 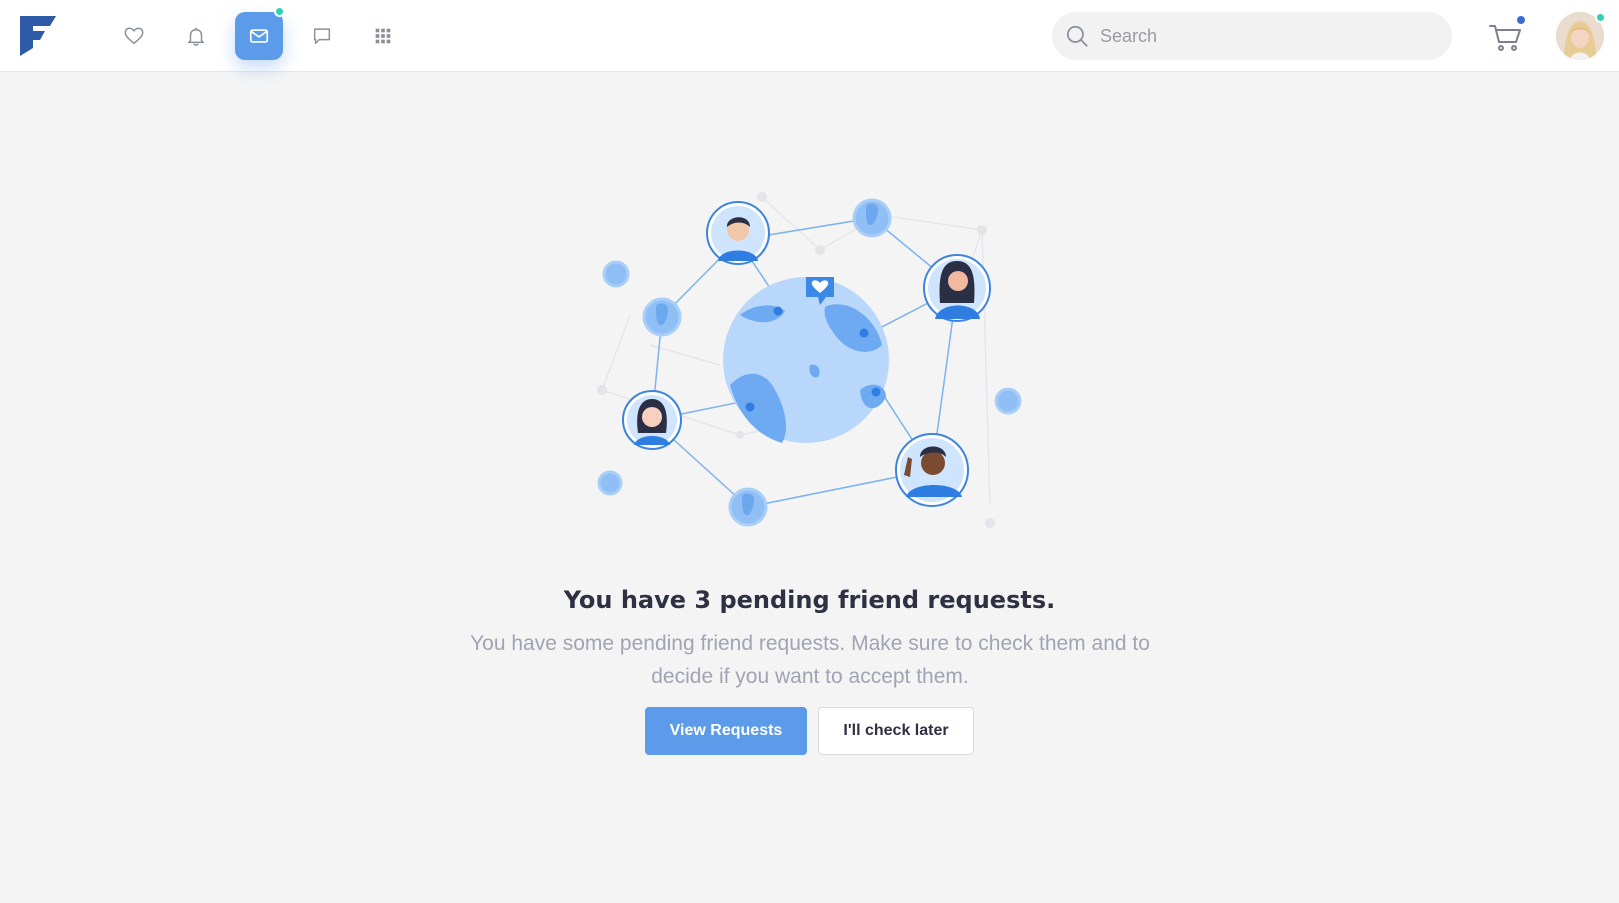 What do you see at coordinates (809, 360) in the screenshot?
I see `social-network-illustration` at bounding box center [809, 360].